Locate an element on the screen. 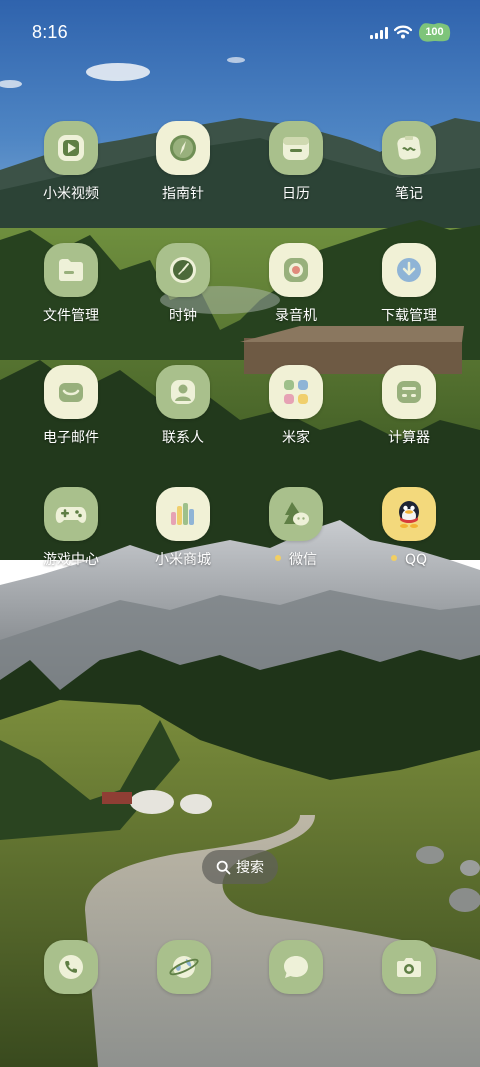  gamepad-icon is located at coordinates (71, 515).